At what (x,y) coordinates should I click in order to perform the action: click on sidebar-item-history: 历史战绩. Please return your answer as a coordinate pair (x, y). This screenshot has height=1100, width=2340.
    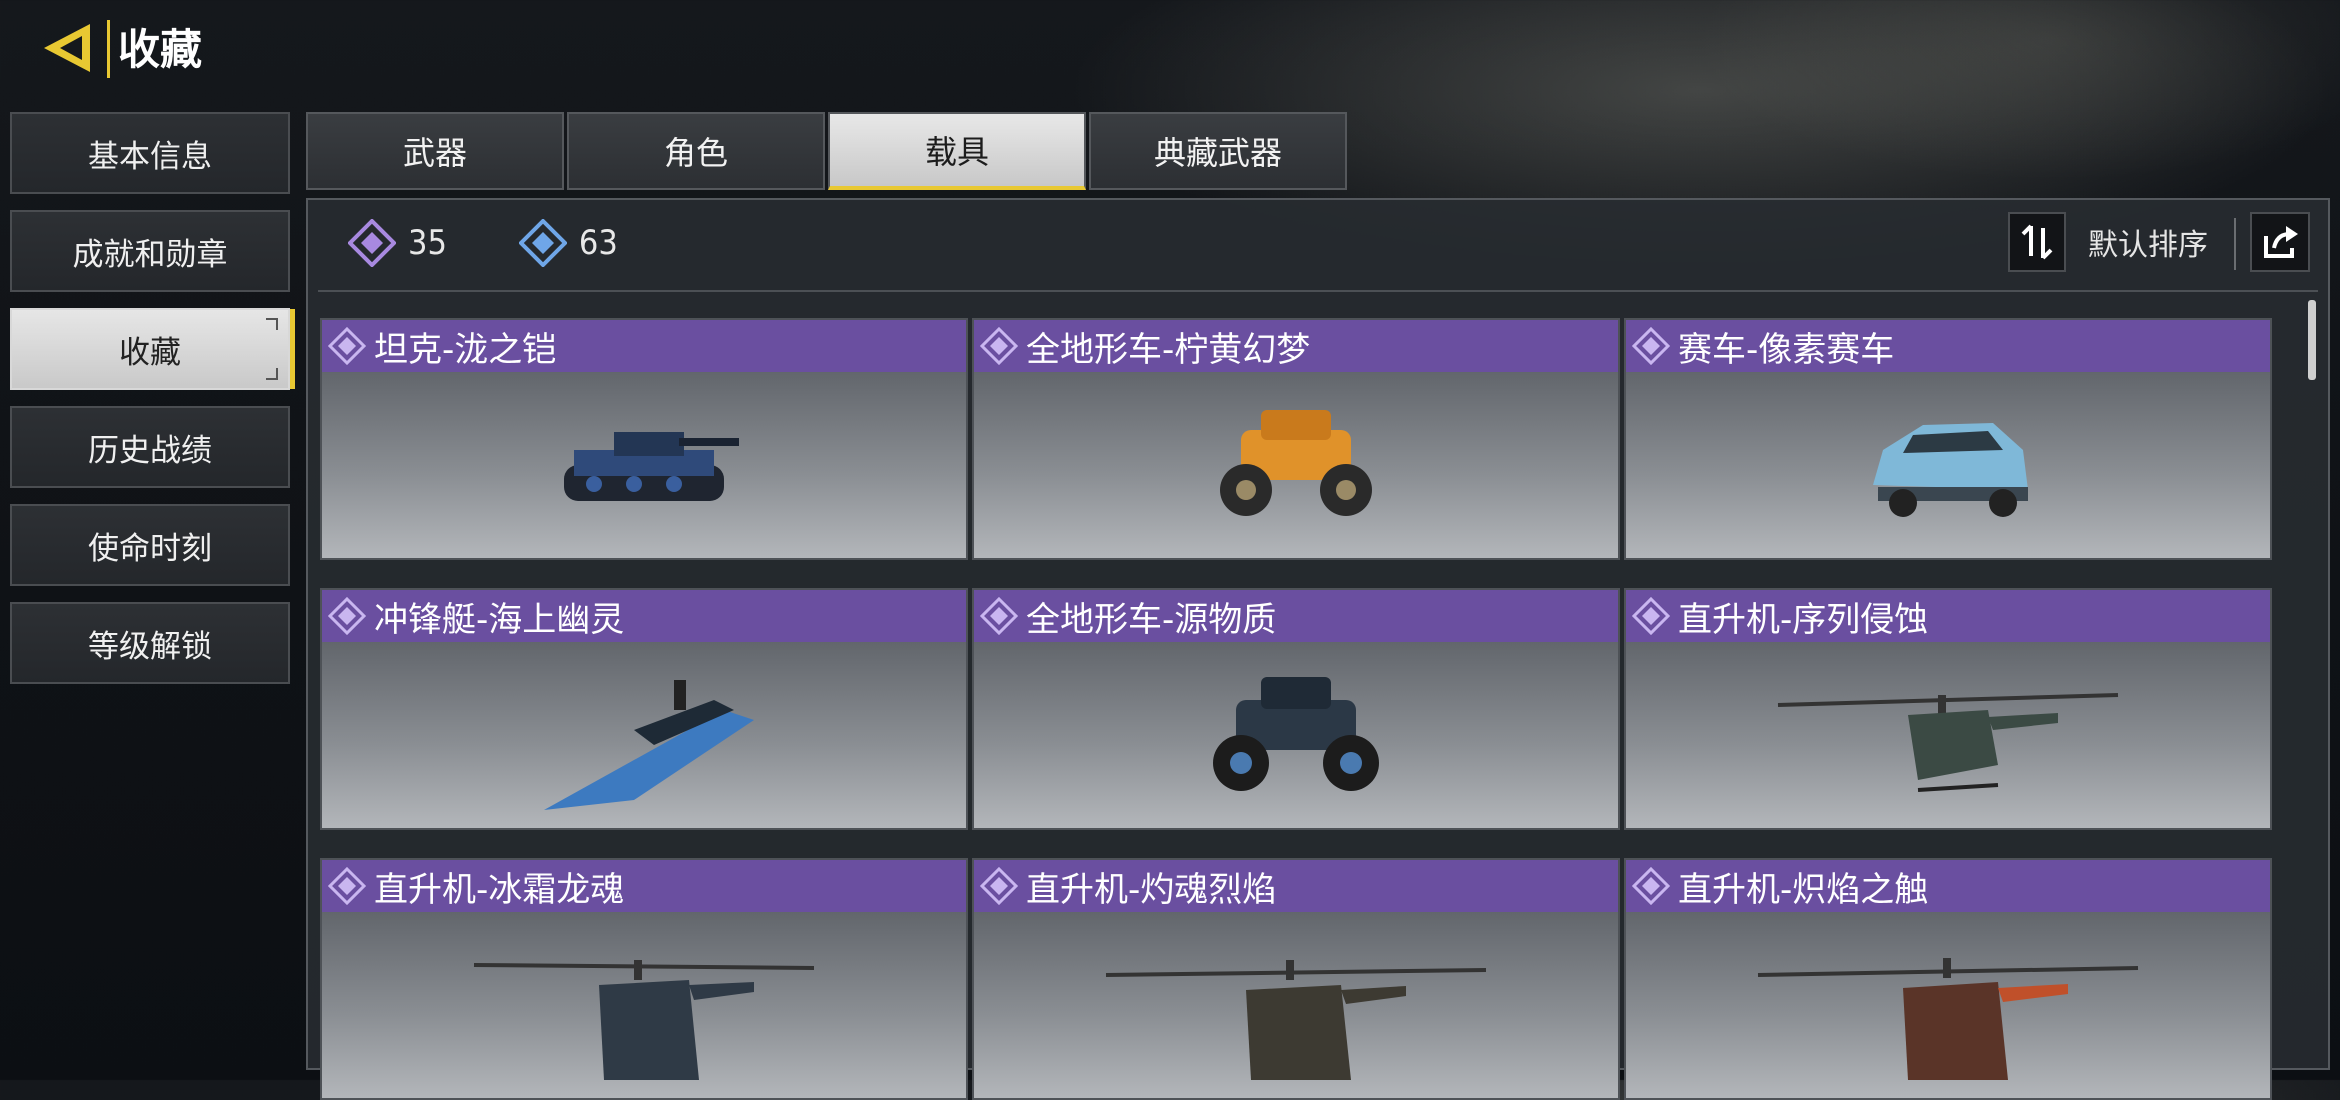
    Looking at the image, I should click on (150, 447).